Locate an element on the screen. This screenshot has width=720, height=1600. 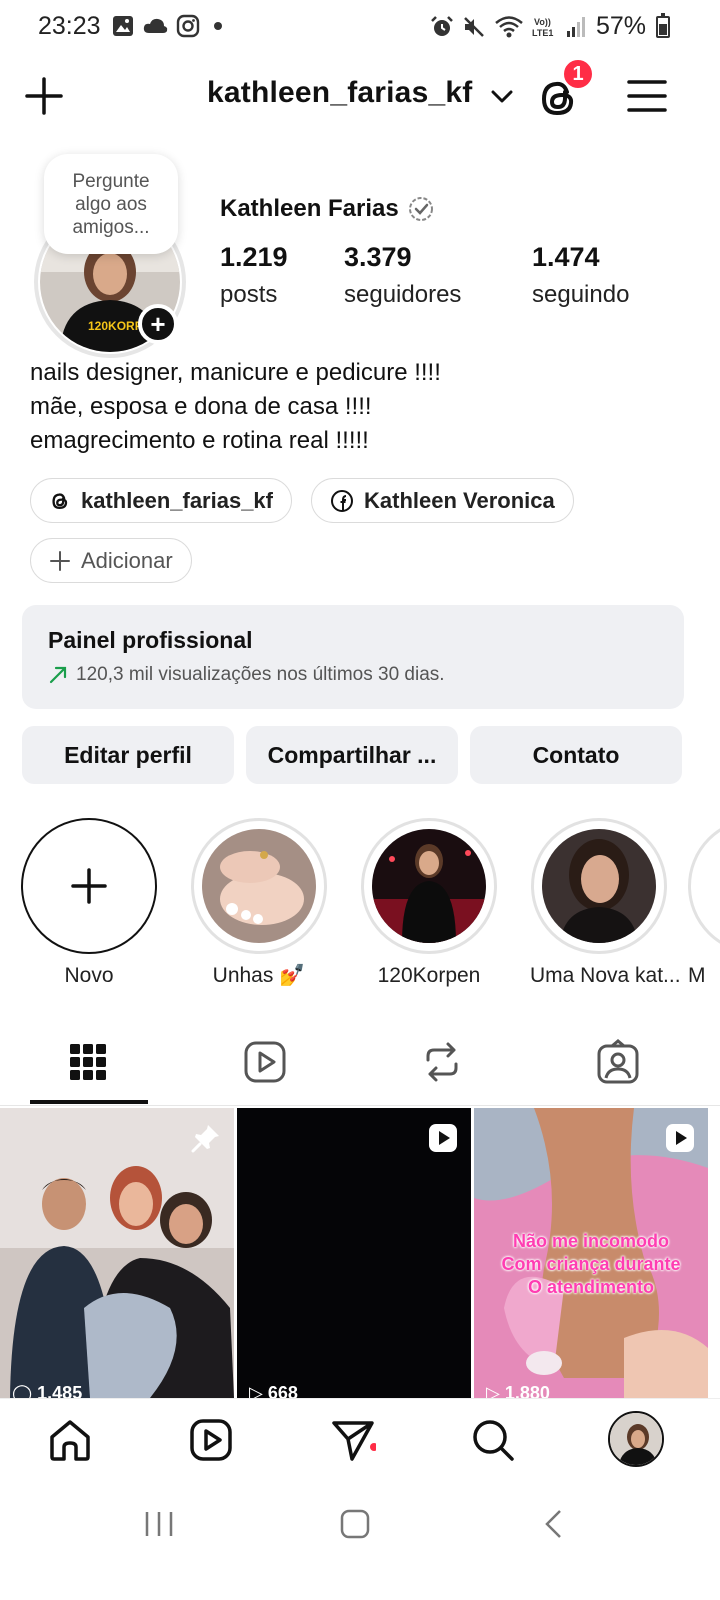
status-right: Vo)) LTE1 57% is located at coordinates (550, 26).